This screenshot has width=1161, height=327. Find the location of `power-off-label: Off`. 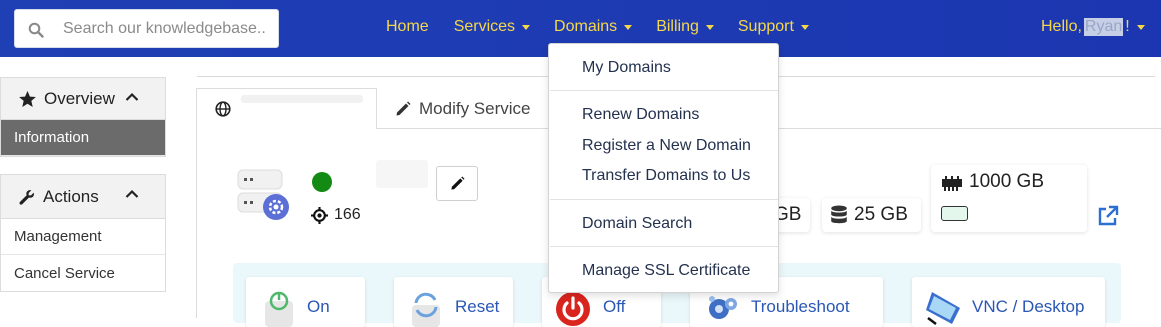

power-off-label: Off is located at coordinates (614, 306).